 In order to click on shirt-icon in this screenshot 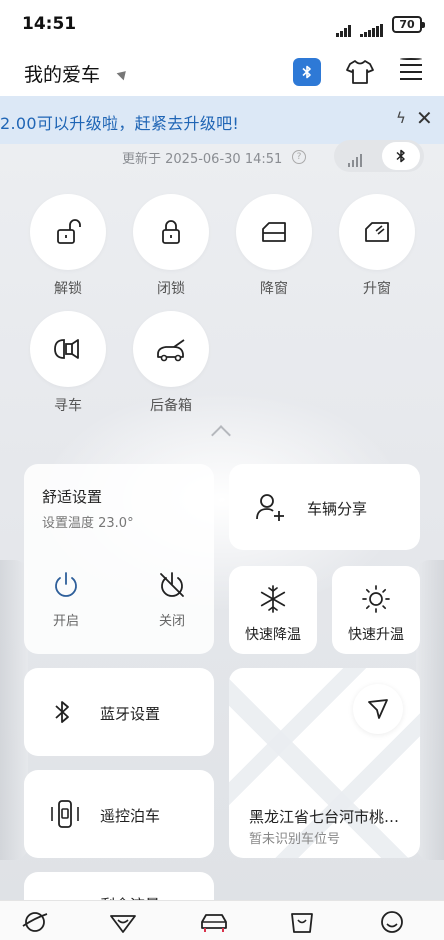, I will do `click(360, 72)`.